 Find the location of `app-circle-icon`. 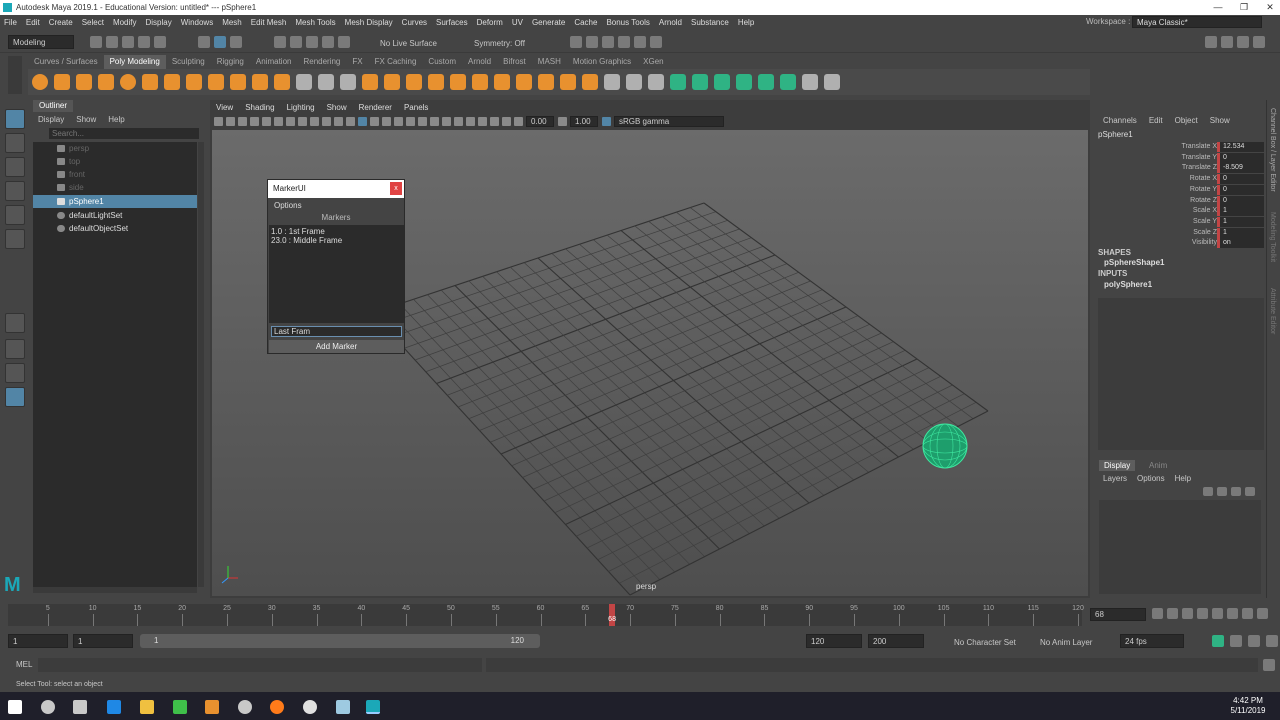

app-circle-icon is located at coordinates (245, 707).